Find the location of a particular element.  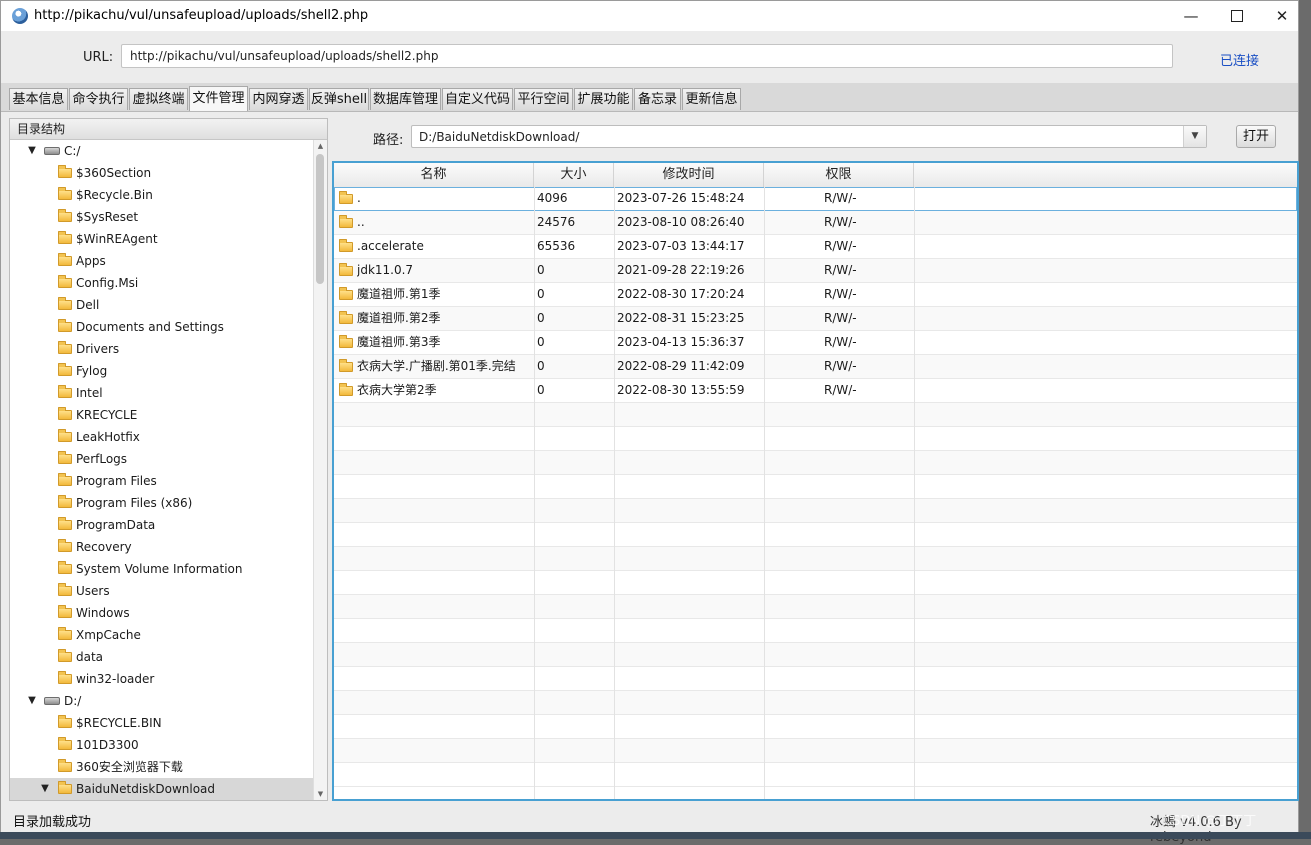

tree-folder-item: $RECYCLE.BIN is located at coordinates (162, 723).